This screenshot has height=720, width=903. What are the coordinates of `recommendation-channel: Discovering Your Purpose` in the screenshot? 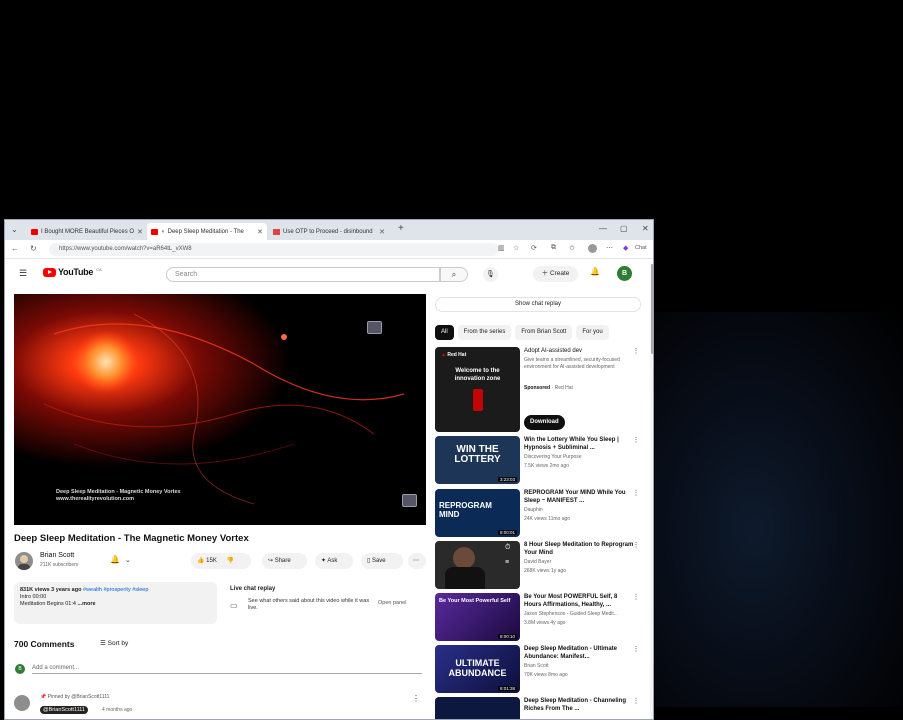 It's located at (581, 457).